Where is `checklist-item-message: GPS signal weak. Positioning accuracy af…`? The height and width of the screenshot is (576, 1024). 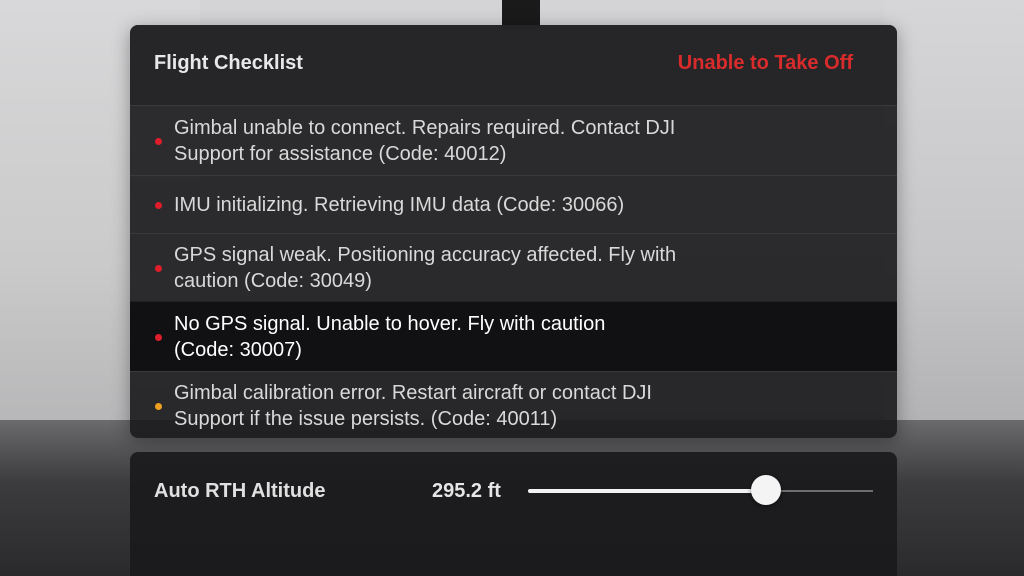 checklist-item-message: GPS signal weak. Positioning accuracy af… is located at coordinates (425, 267).